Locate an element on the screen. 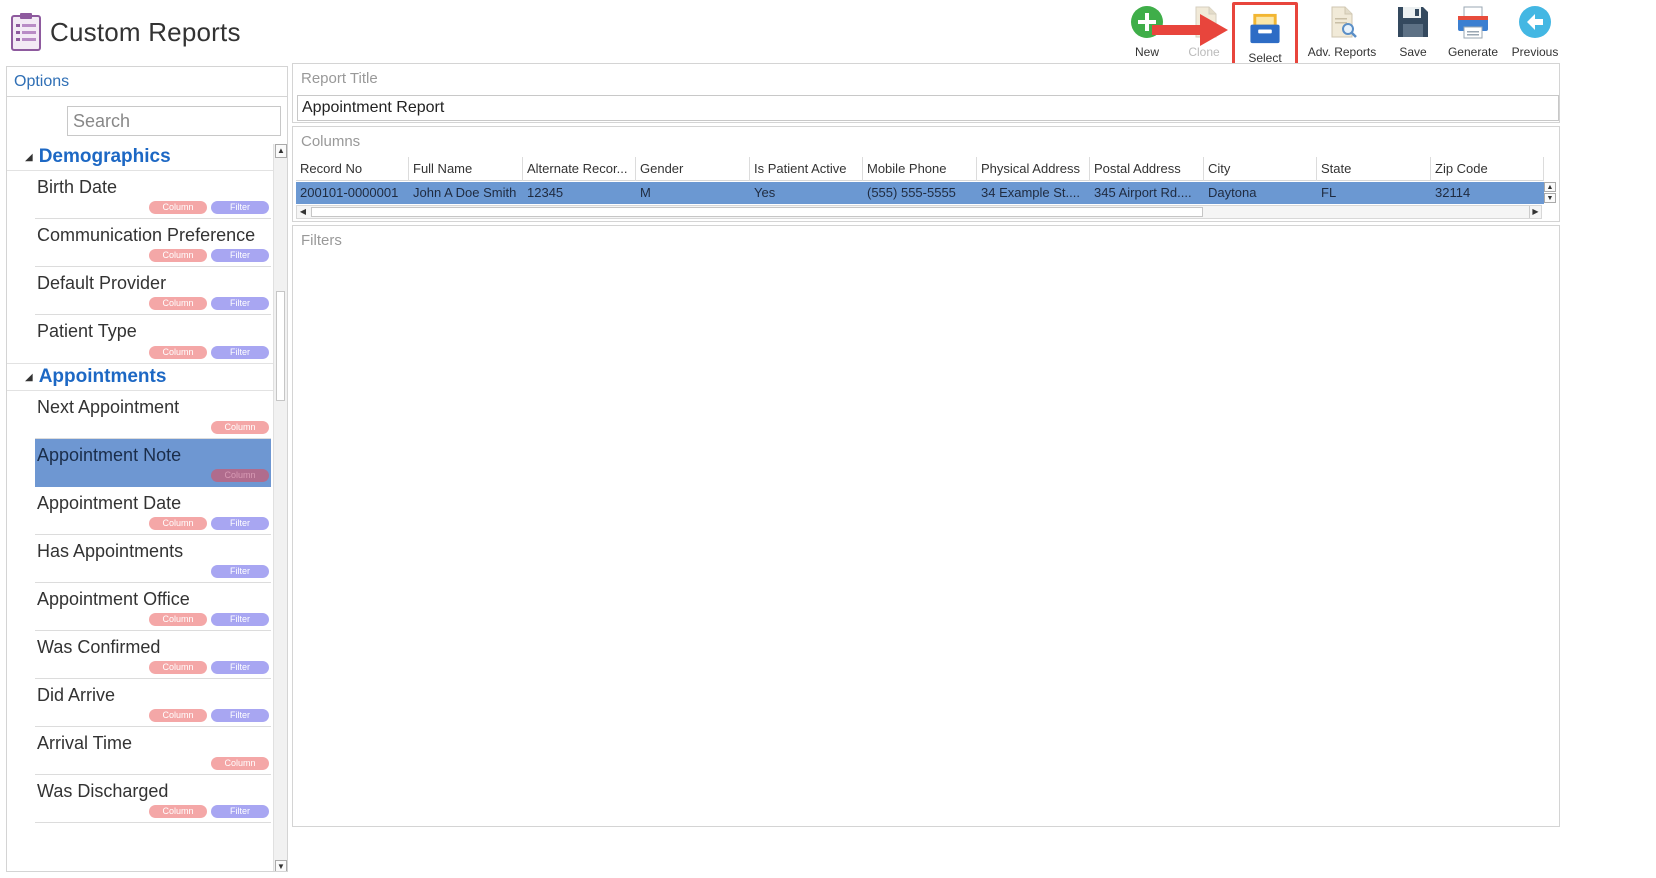 This screenshot has width=1656, height=878. select-button: Select is located at coordinates (1265, 35).